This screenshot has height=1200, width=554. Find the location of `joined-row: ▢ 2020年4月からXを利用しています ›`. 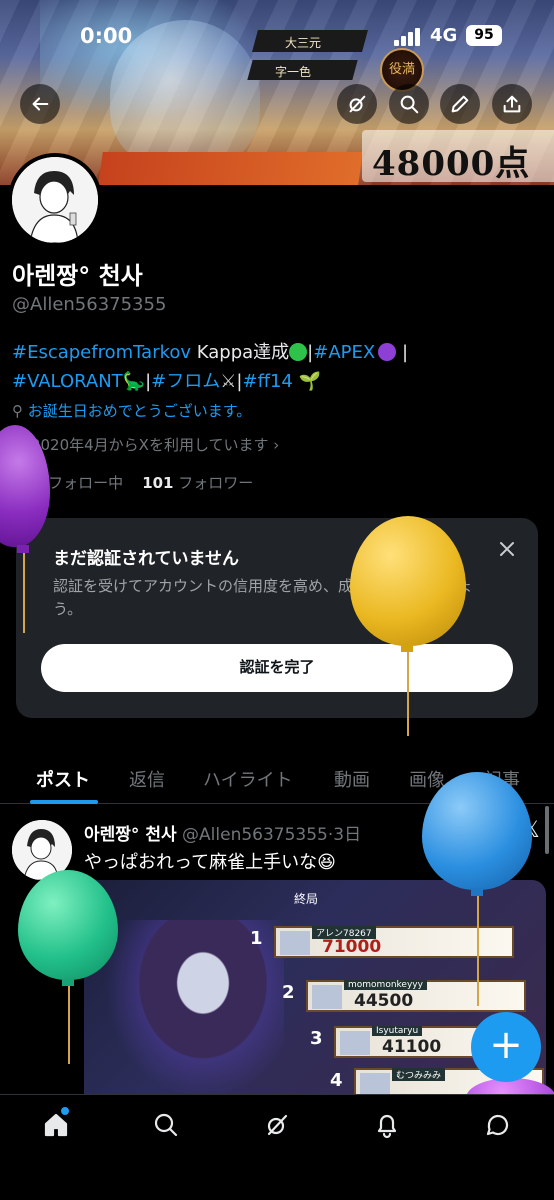

joined-row: ▢ 2020年4月からXを利用しています › is located at coordinates (145, 444).